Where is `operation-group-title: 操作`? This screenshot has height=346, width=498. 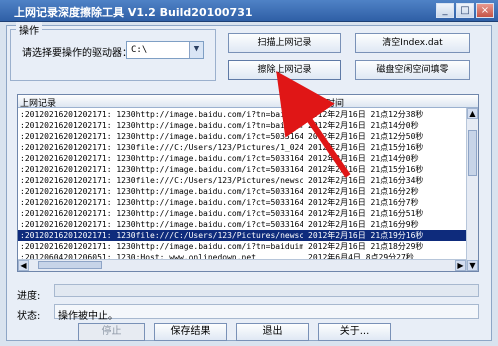
operation-group-title: 操作 is located at coordinates (29, 29).